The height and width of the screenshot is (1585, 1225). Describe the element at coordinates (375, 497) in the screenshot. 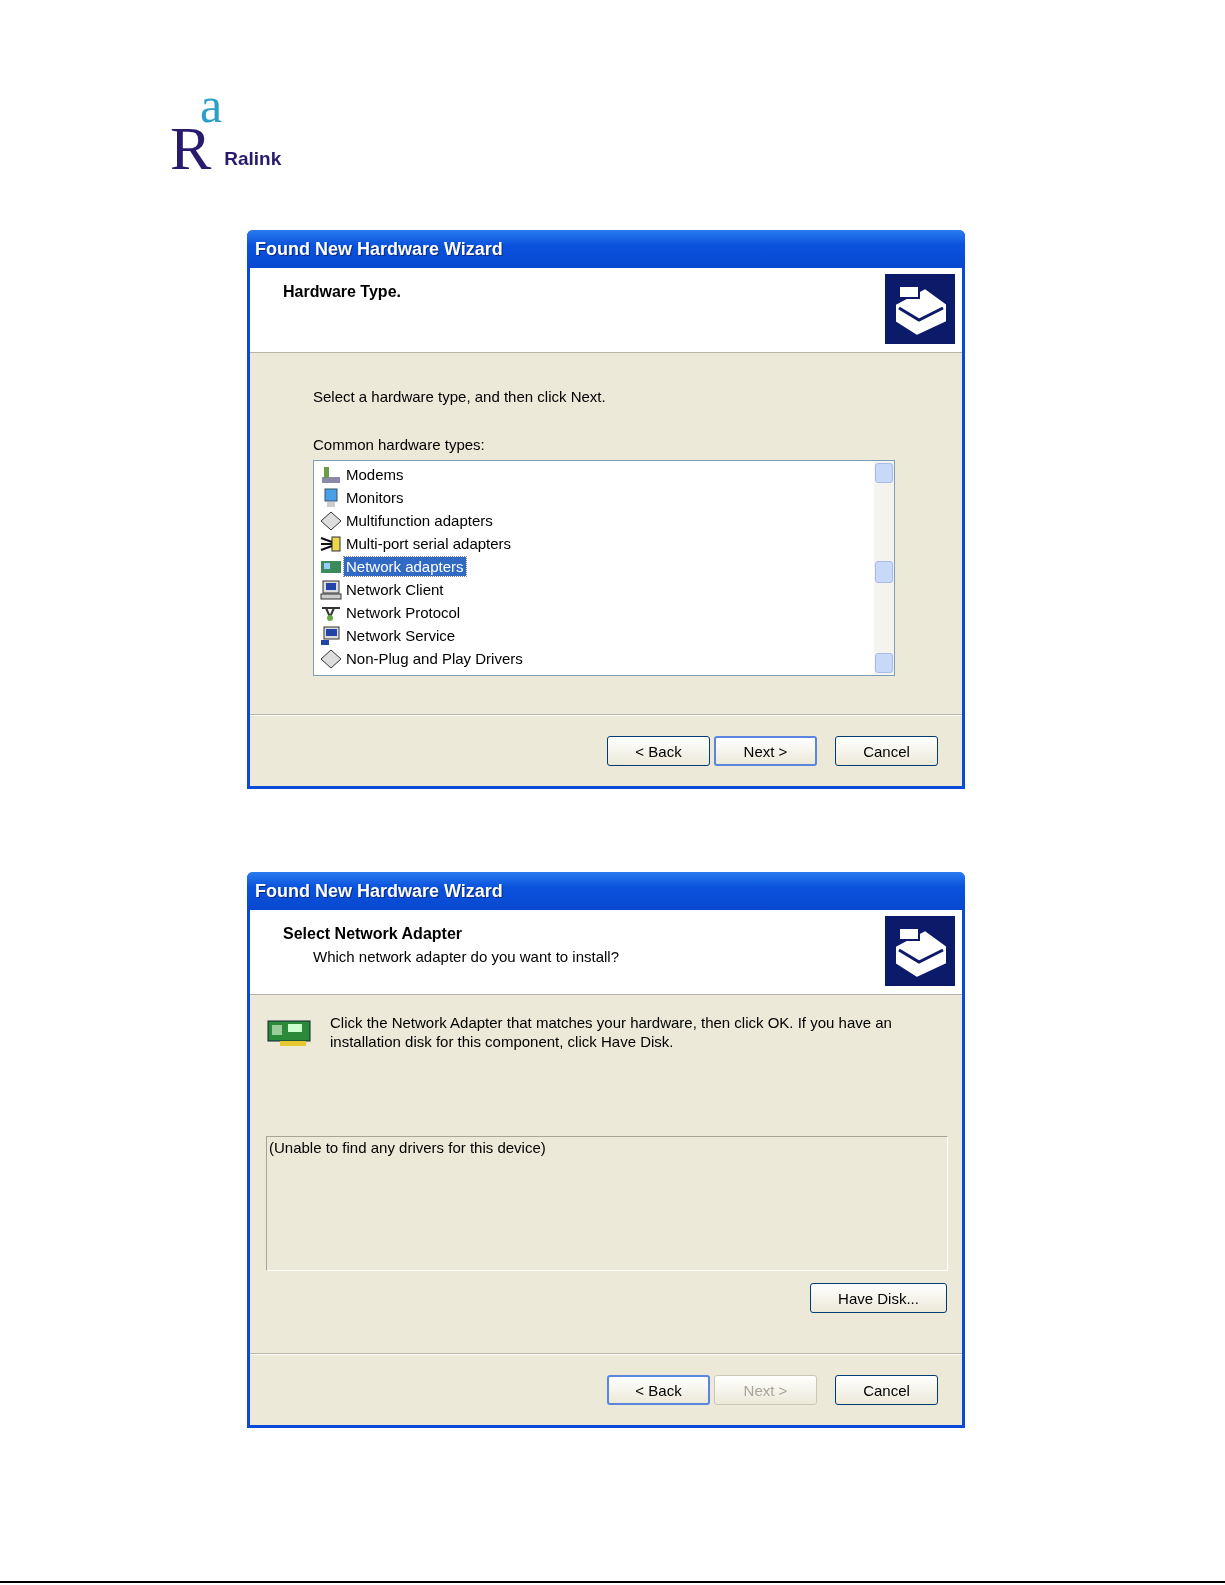

I see `list-item: Monitors` at that location.